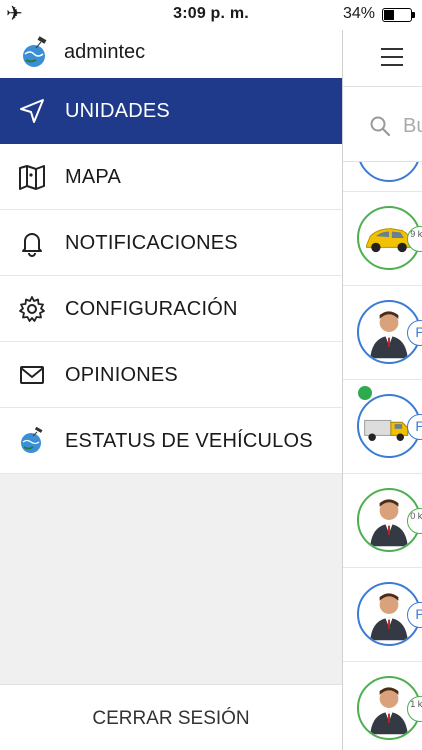 The height and width of the screenshot is (750, 422). I want to click on menu-item-label: CONFIGURACIÓN, so click(151, 309).